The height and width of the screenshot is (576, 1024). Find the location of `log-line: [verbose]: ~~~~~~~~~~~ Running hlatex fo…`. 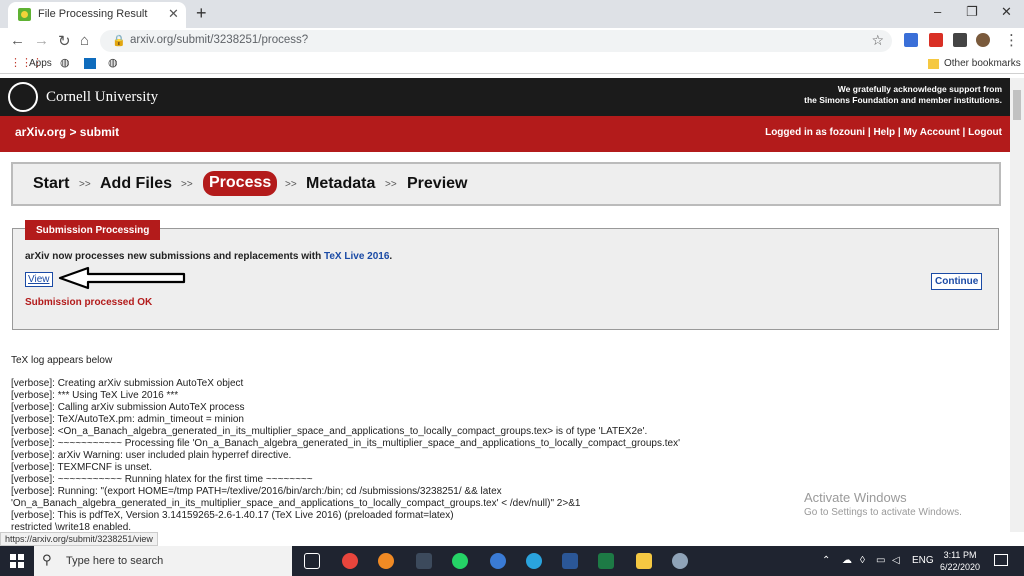

log-line: [verbose]: ~~~~~~~~~~~ Running hlatex fo… is located at coordinates (162, 479).